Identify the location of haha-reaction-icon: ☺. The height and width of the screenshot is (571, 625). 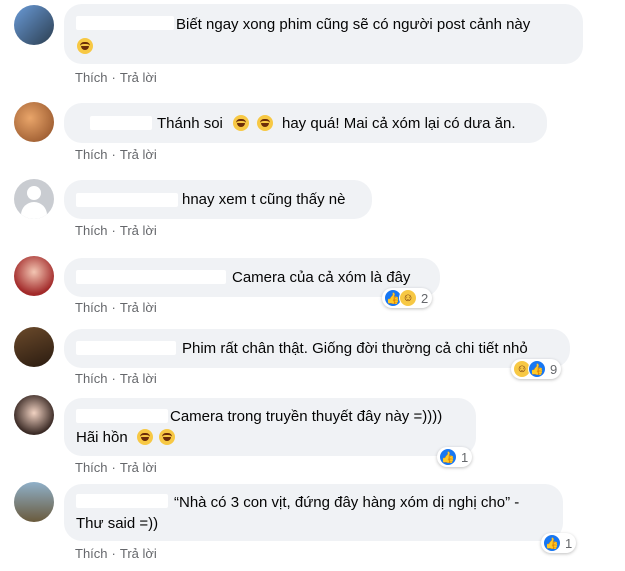
(408, 298).